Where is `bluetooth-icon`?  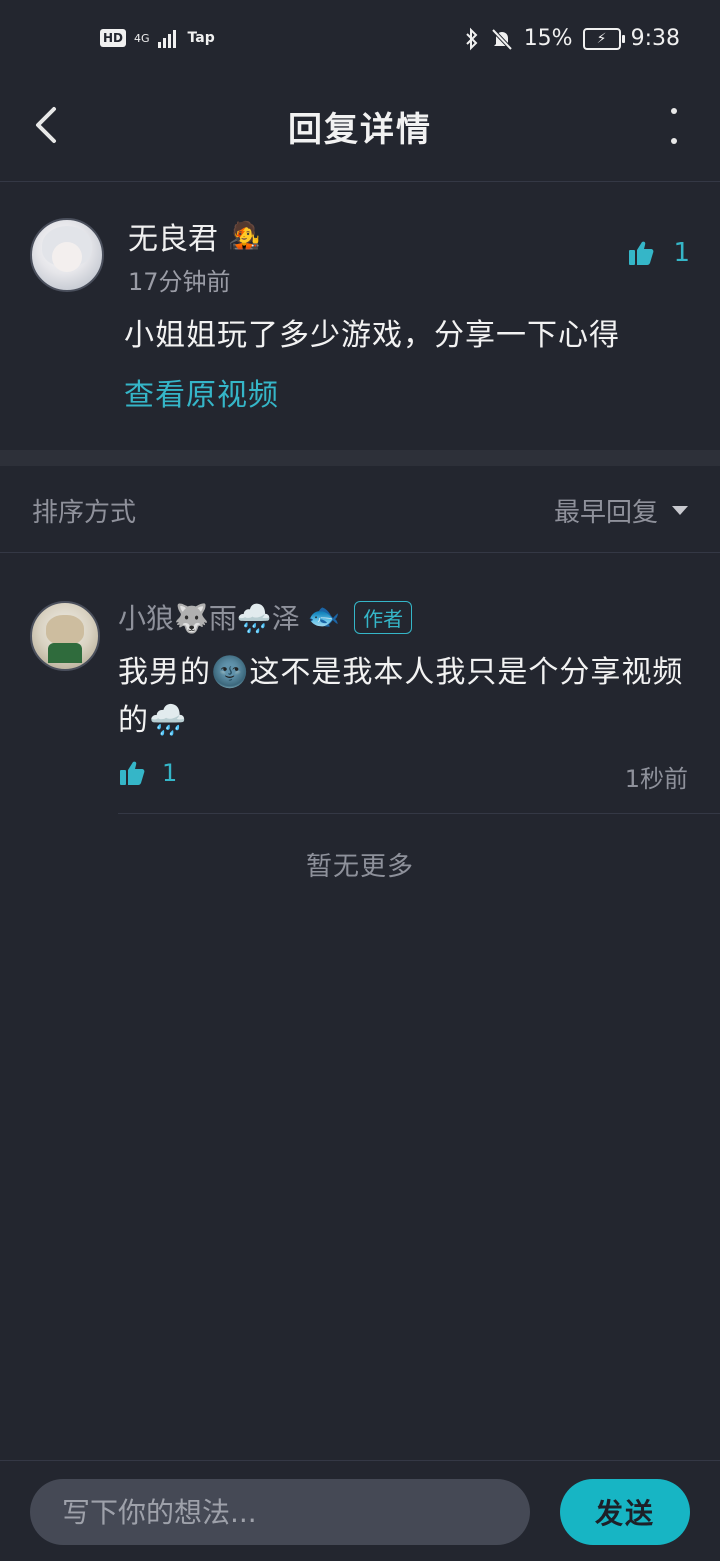 bluetooth-icon is located at coordinates (471, 38).